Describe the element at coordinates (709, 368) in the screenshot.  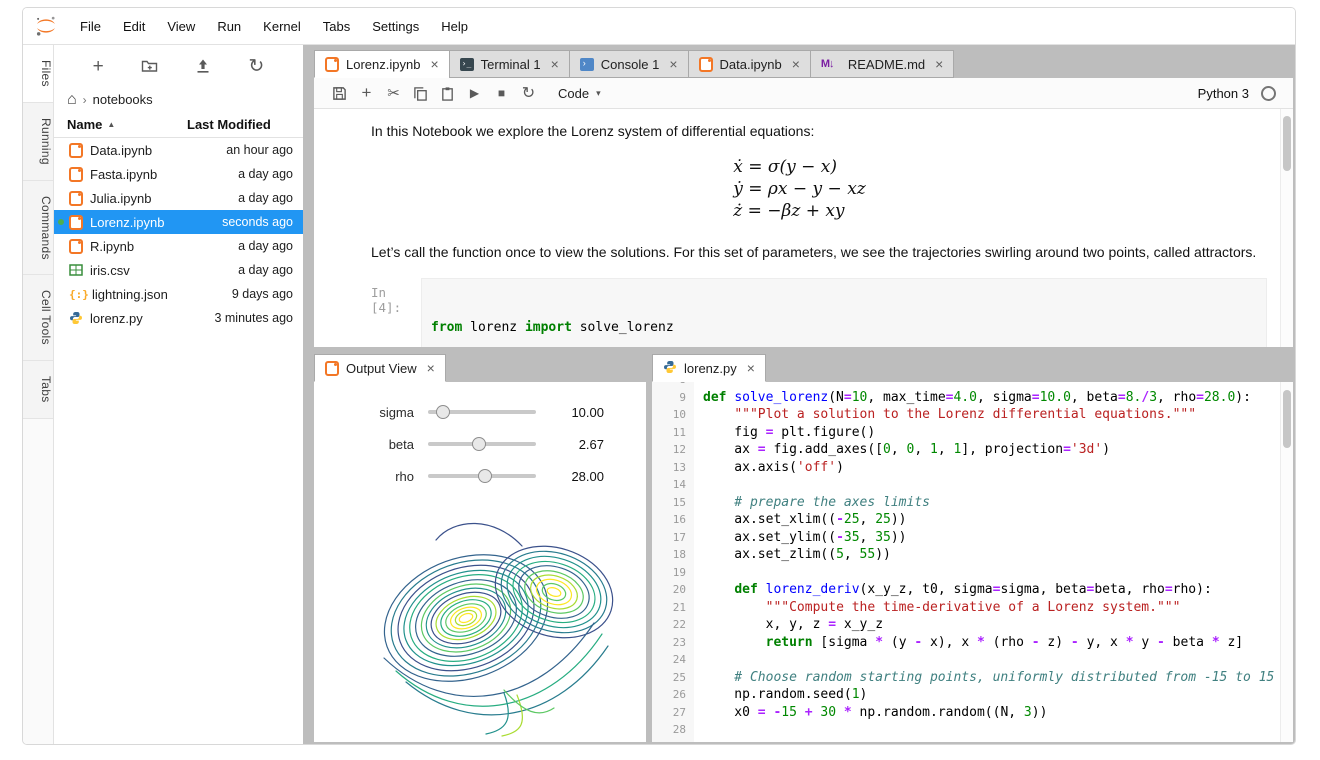
I see `tab-lorenz-py: lorenz.py ×` at that location.